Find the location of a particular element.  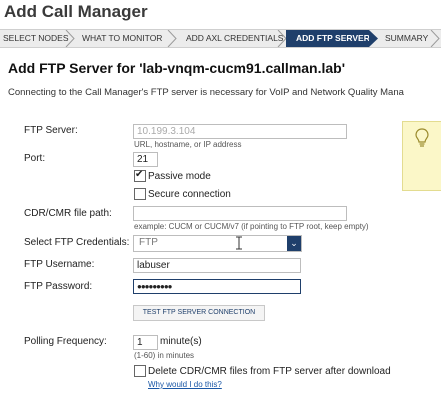

lightbulb-icon is located at coordinates (422, 140).